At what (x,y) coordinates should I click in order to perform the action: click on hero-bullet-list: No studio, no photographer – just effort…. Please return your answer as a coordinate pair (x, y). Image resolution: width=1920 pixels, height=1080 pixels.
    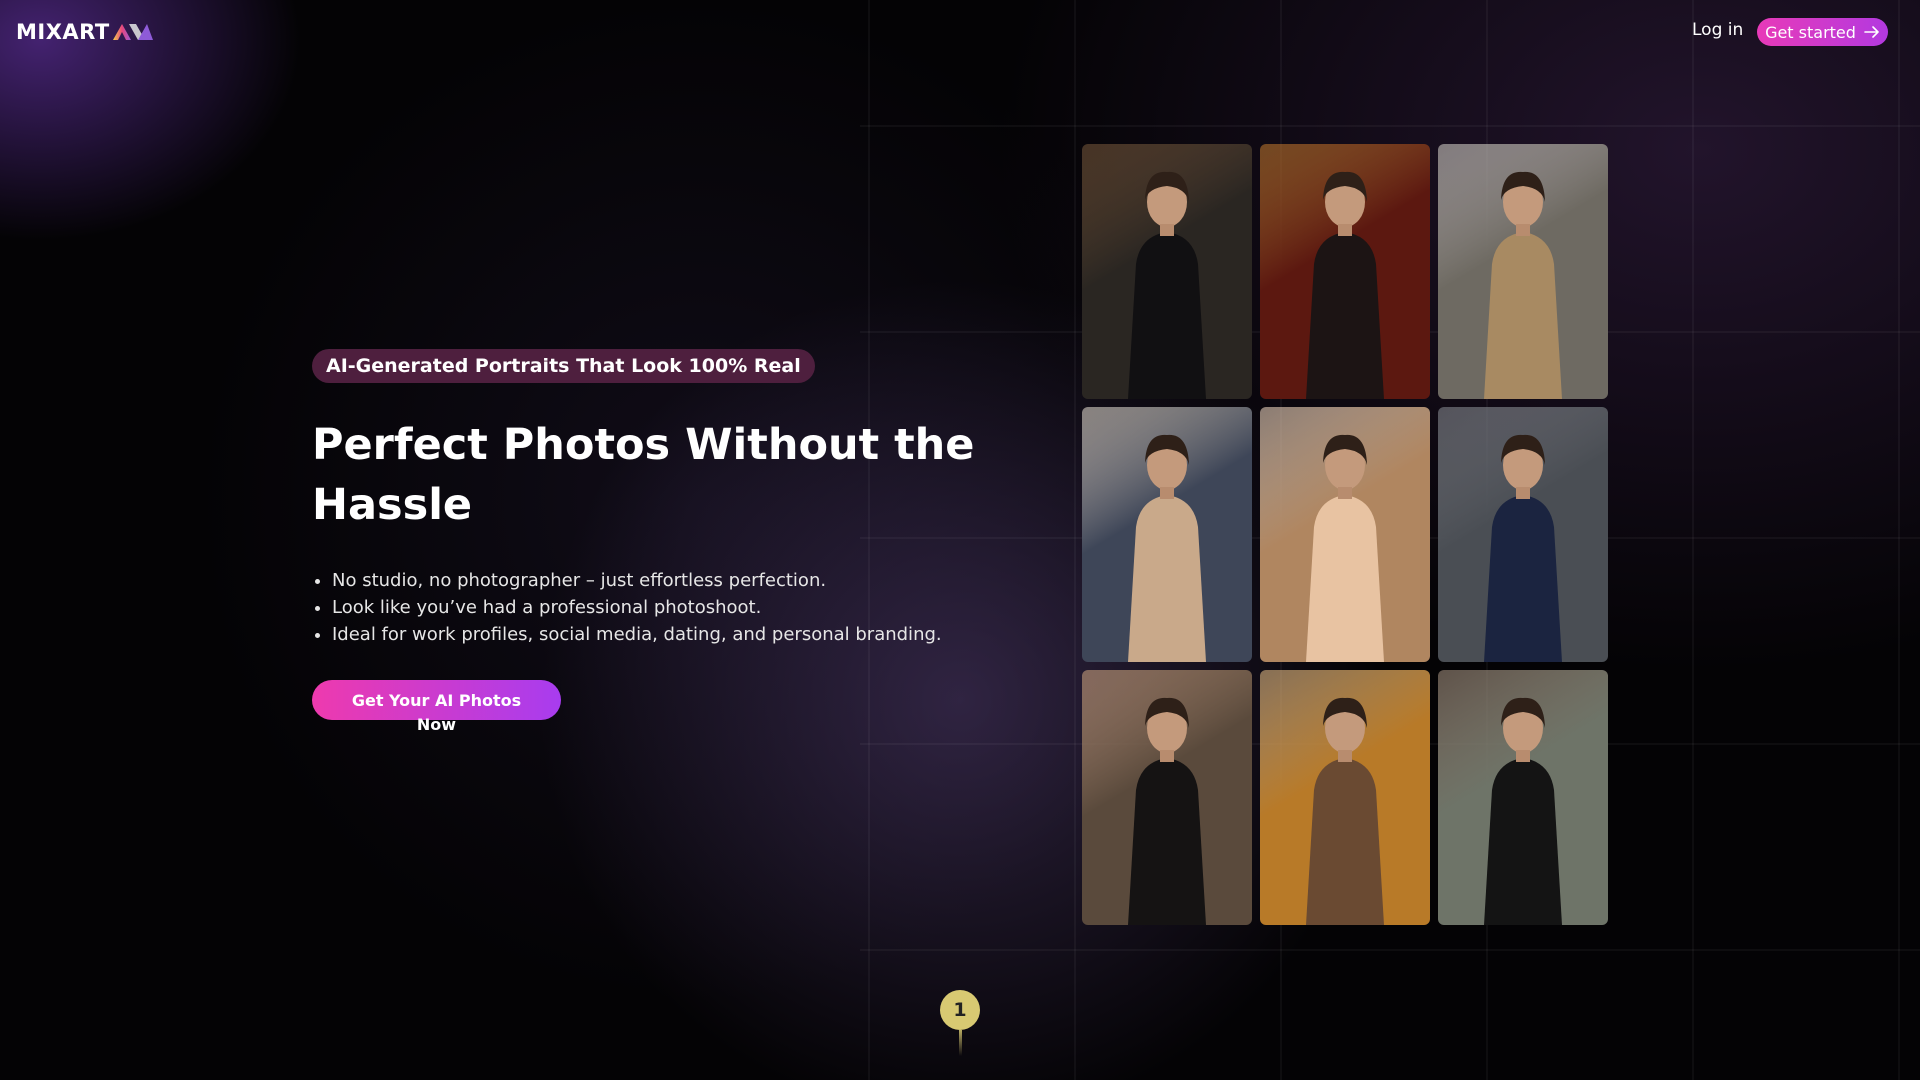
    Looking at the image, I should click on (627, 607).